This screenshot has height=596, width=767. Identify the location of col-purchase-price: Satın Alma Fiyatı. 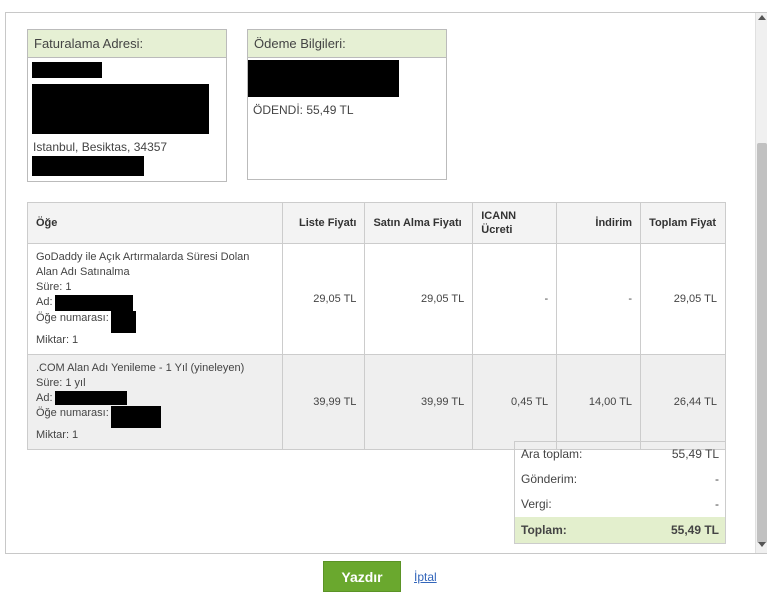
(419, 223).